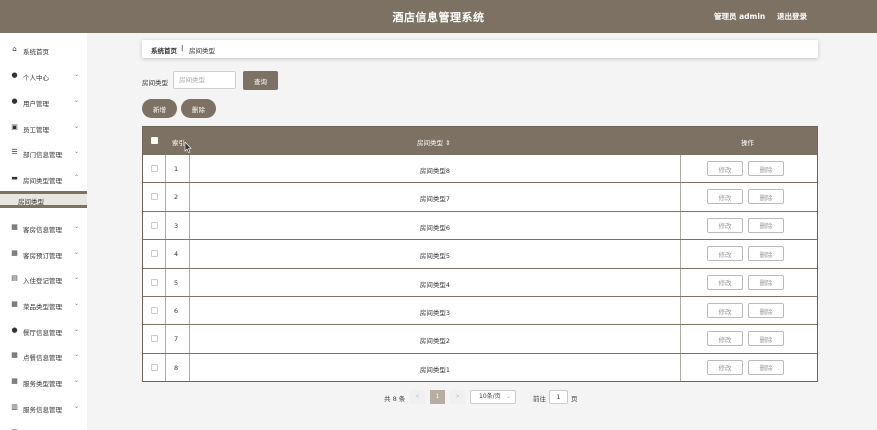 The image size is (877, 430). What do you see at coordinates (14, 127) in the screenshot?
I see `id-card-icon: ▣` at bounding box center [14, 127].